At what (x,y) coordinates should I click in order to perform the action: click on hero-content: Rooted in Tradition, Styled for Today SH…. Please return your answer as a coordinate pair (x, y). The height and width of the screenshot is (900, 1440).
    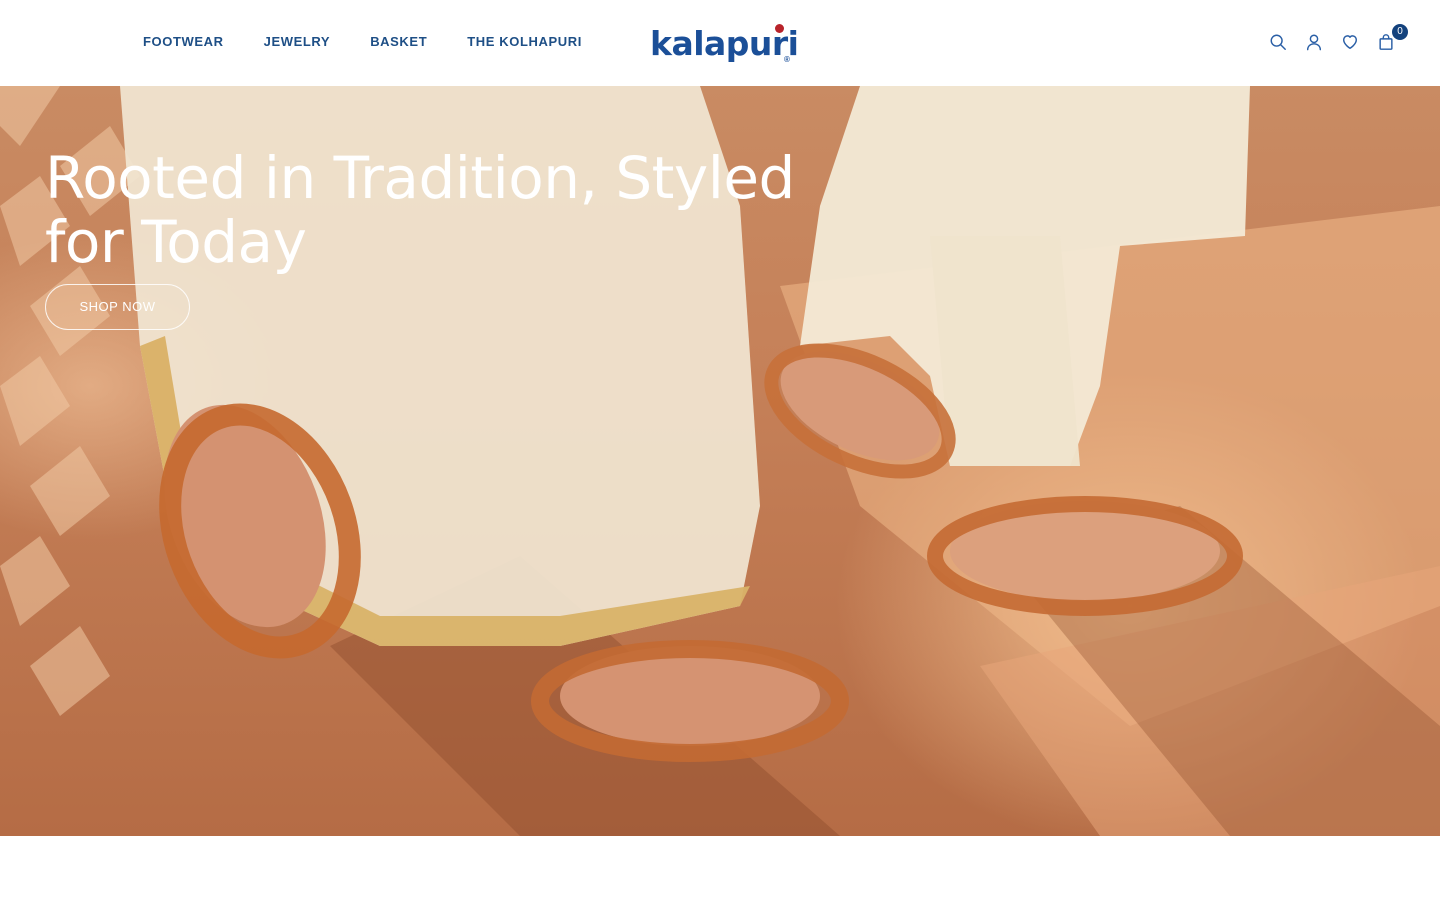
    Looking at the image, I should click on (445, 238).